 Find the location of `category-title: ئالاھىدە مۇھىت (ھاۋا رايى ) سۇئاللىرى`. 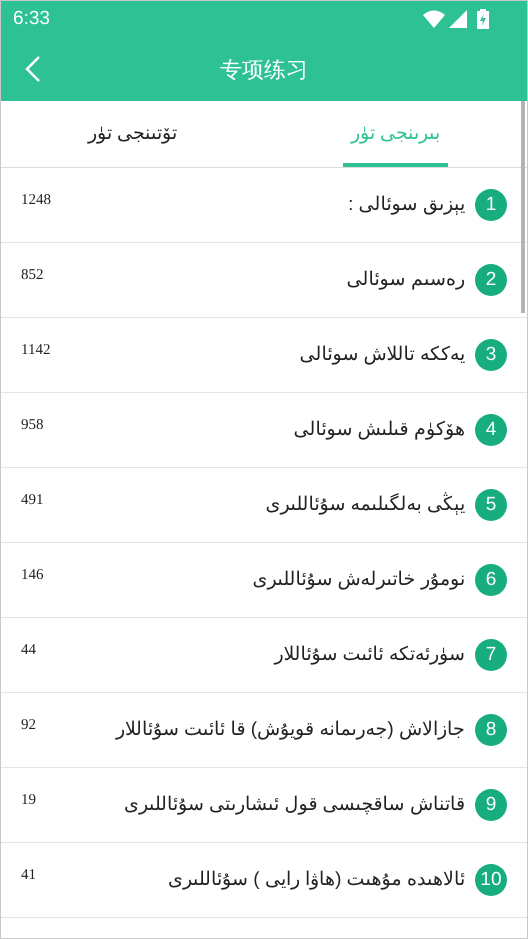

category-title: ئالاھىدە مۇھىت (ھاۋا رايى ) سۇئاللىرى is located at coordinates (316, 880).